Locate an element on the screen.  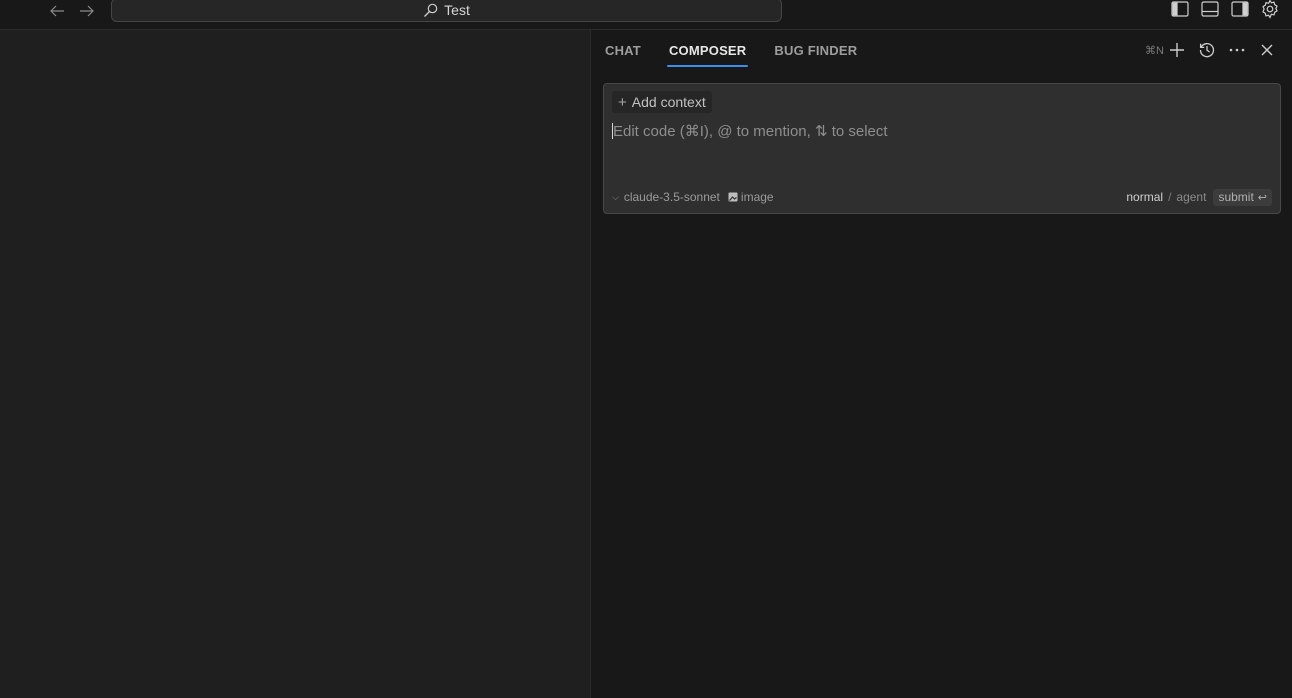
forward-button is located at coordinates (87, 11).